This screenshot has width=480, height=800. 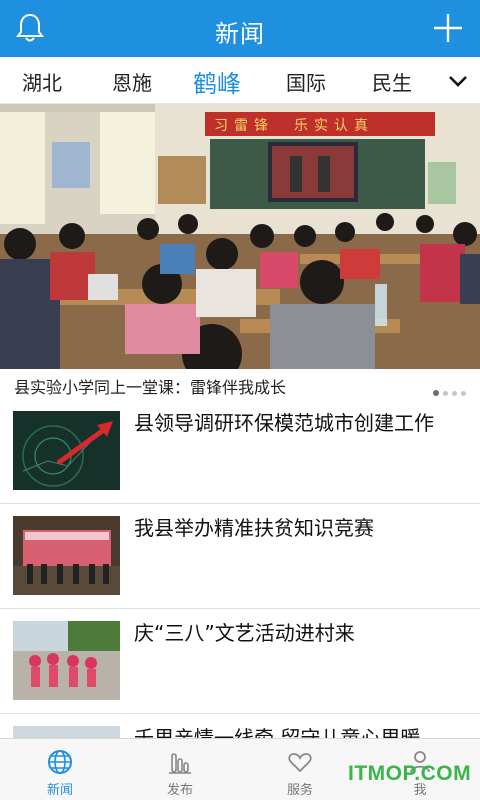 I want to click on tab-livelihood: 民生, so click(x=392, y=81).